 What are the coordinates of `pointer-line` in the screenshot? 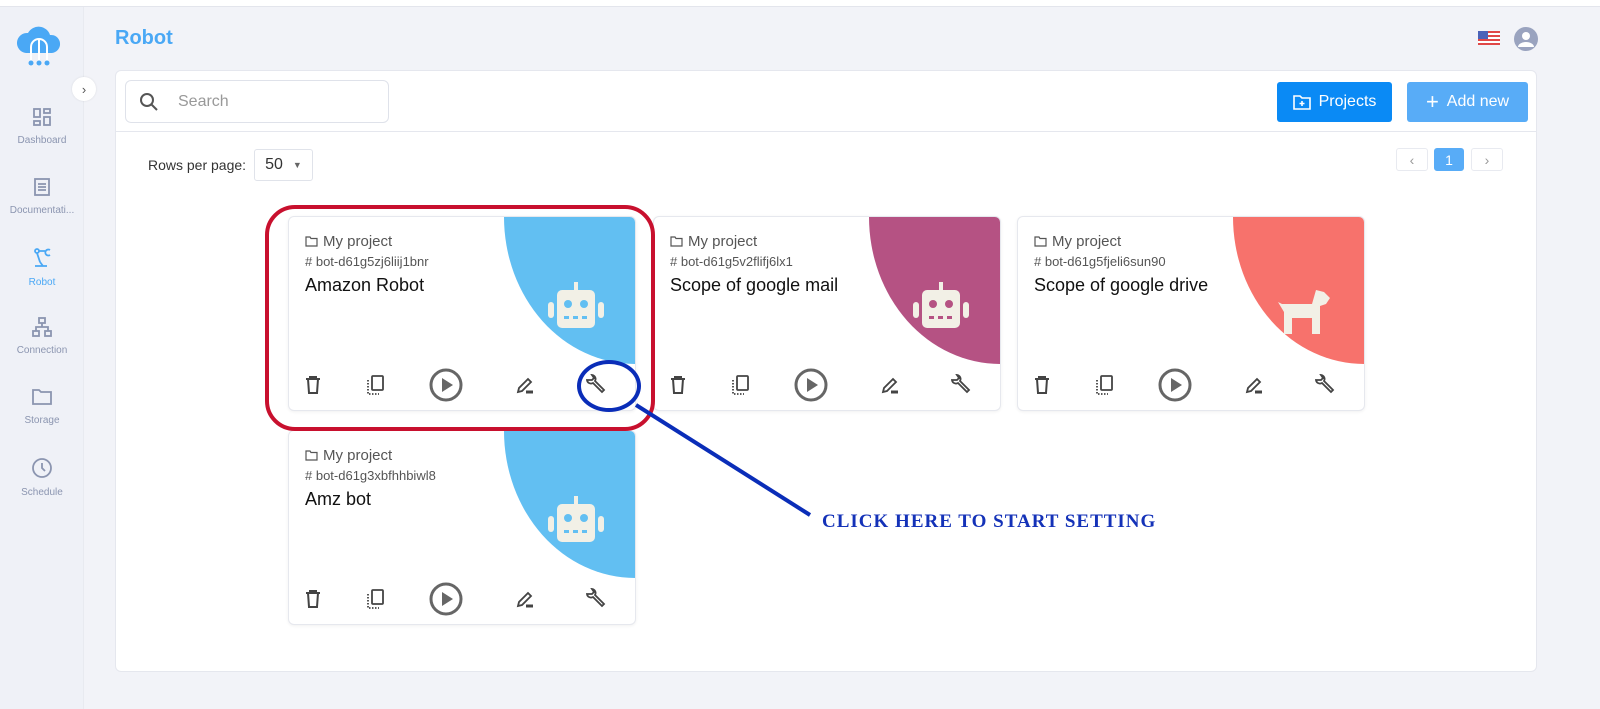 It's located at (723, 460).